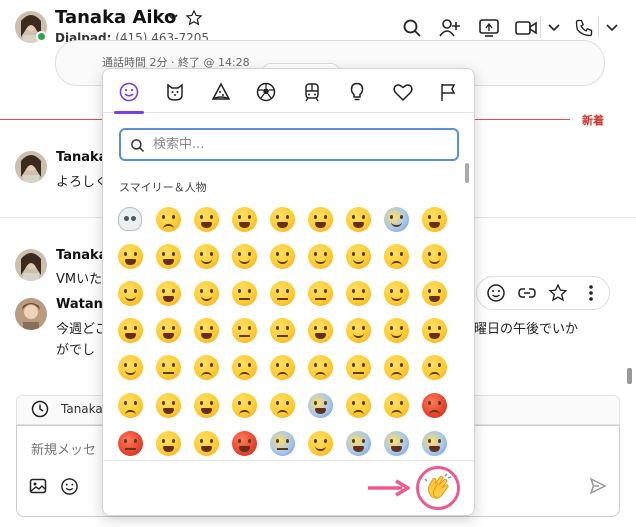 This screenshot has height=527, width=636. What do you see at coordinates (434, 293) in the screenshot?
I see `emoji-tongue` at bounding box center [434, 293].